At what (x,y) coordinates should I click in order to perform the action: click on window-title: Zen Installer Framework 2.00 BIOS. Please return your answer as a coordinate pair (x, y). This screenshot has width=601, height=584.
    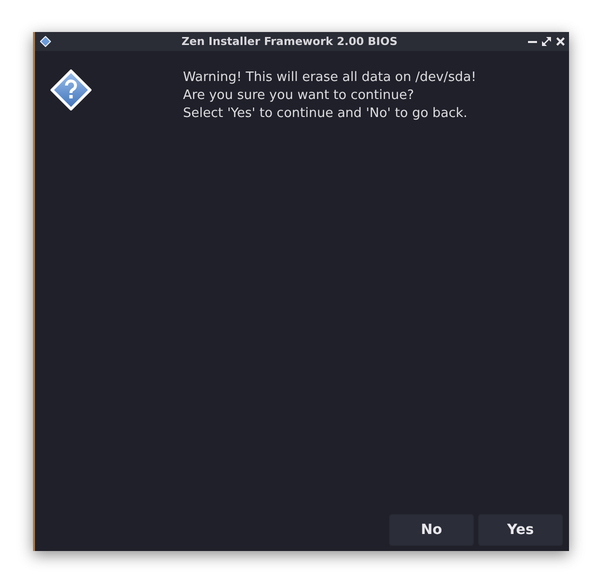
    Looking at the image, I should click on (289, 41).